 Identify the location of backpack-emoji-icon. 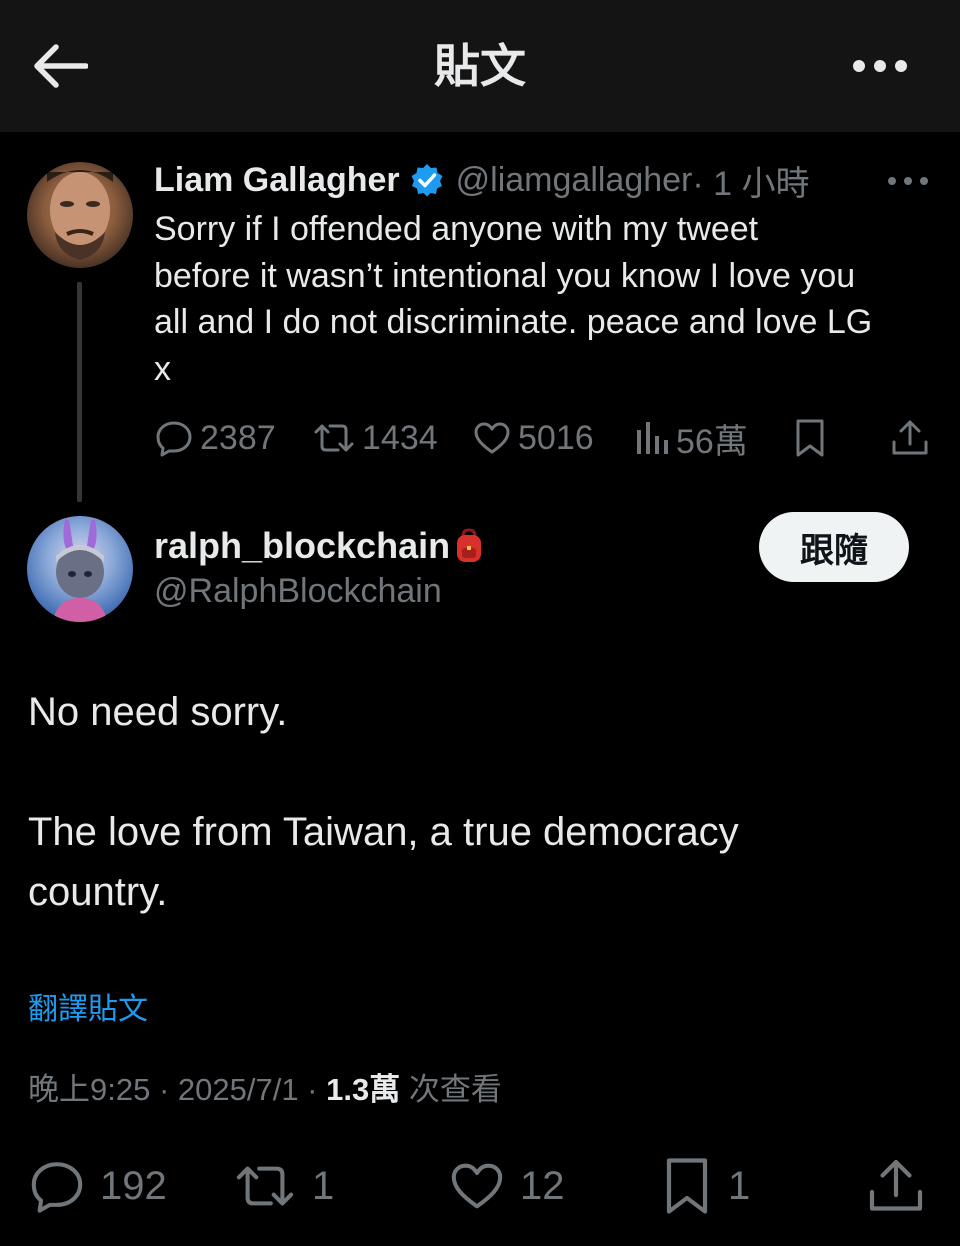
(469, 545).